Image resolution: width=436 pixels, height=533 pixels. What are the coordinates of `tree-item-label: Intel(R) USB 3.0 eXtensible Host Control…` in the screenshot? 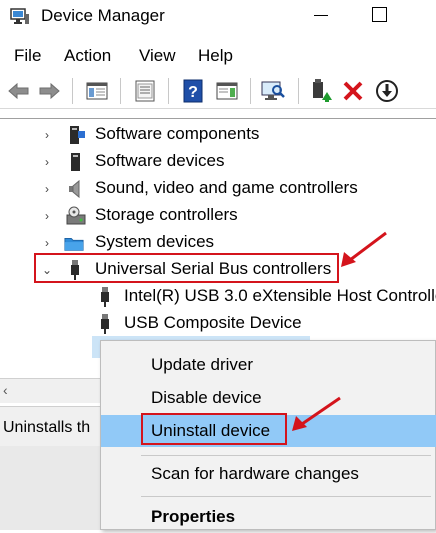 It's located at (280, 295).